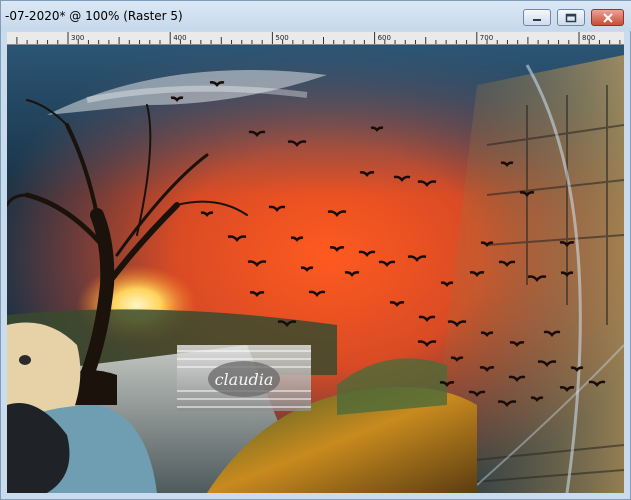 The width and height of the screenshot is (631, 500). I want to click on ruler-label: 700, so click(486, 38).